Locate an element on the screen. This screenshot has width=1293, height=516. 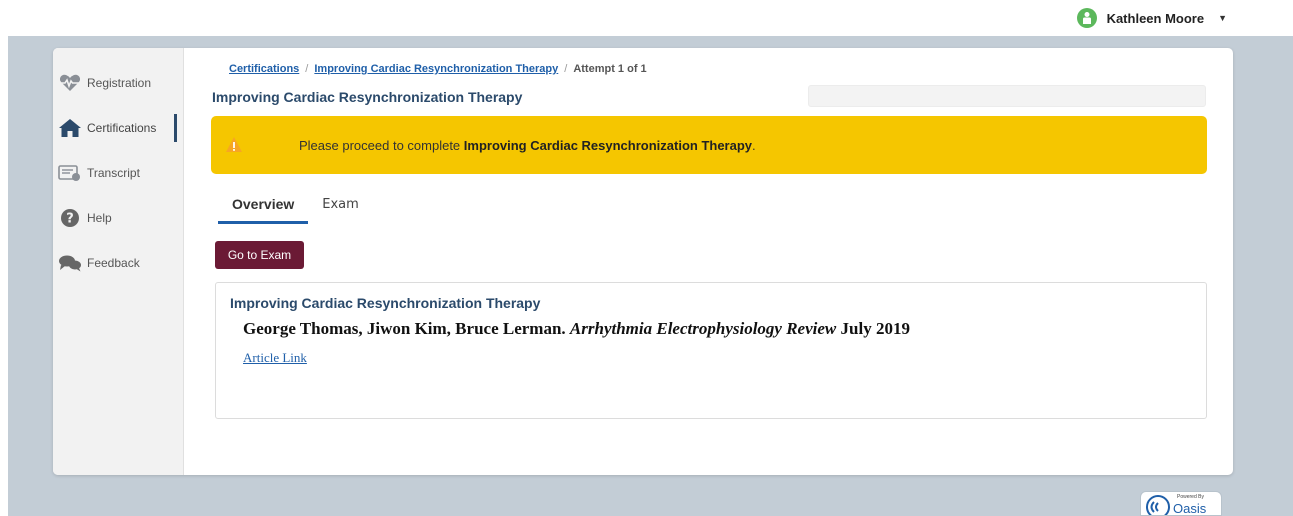
sidebar-item-feedback: Feedback is located at coordinates (118, 263).